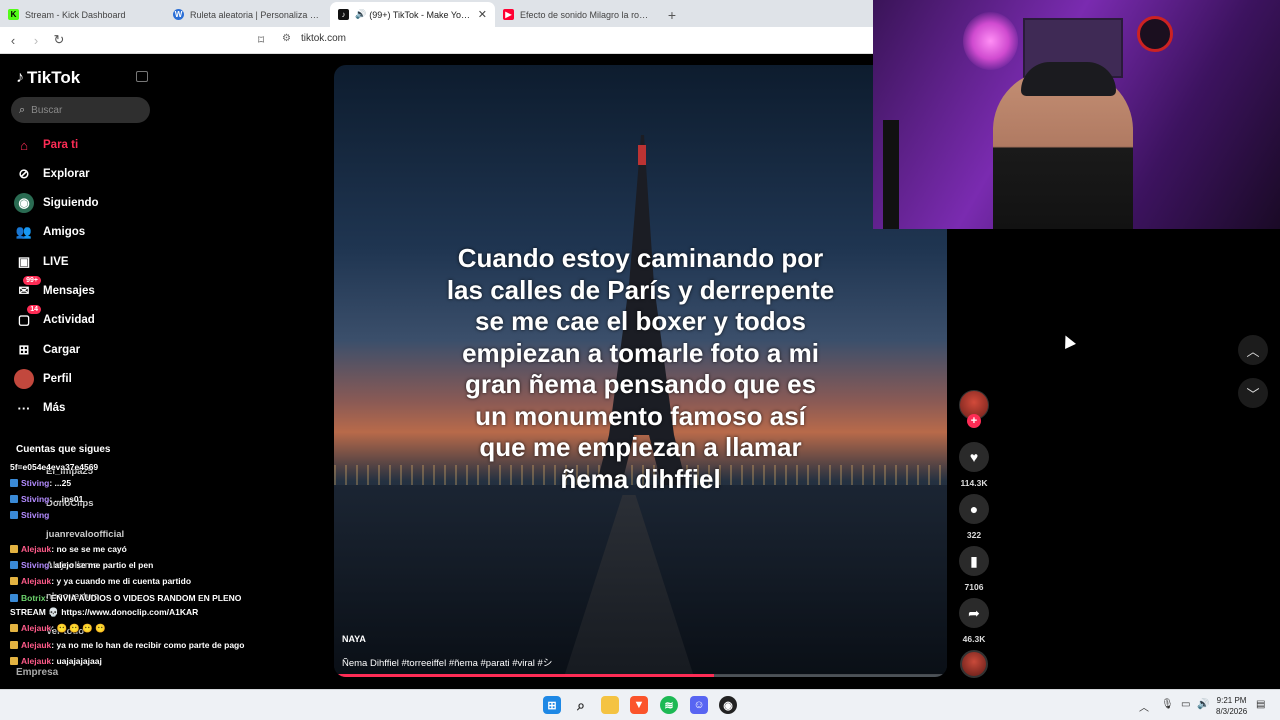 This screenshot has height=720, width=1280. Describe the element at coordinates (1231, 706) in the screenshot. I see `clock: 9:21 PM 8/3/2026` at that location.